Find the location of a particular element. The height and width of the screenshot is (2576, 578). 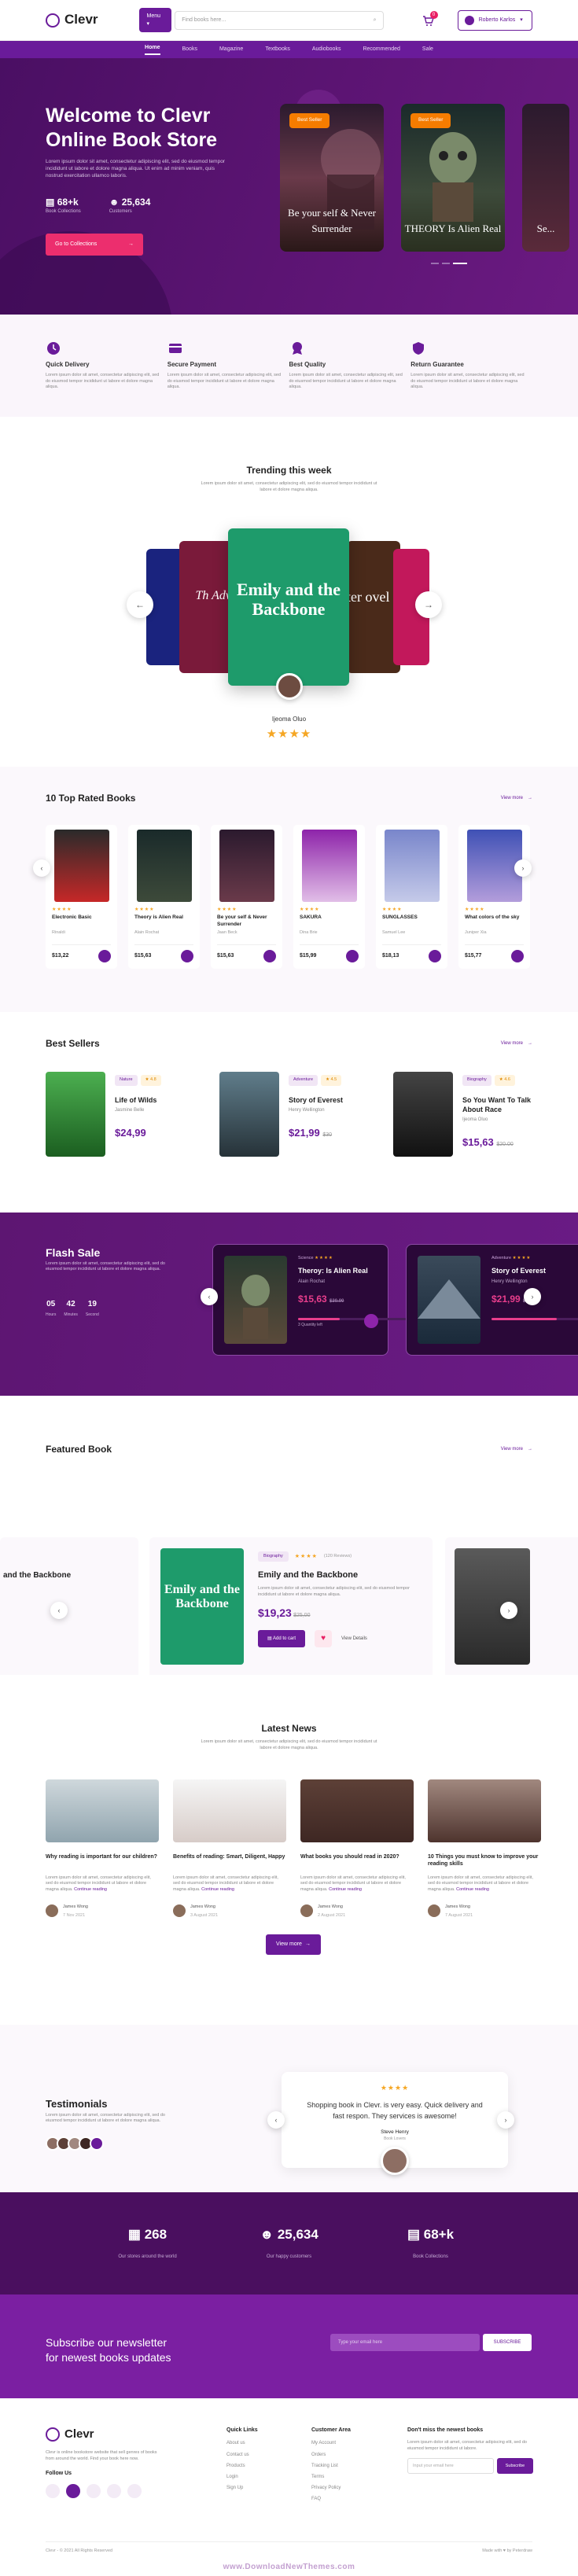

add-to-cart-button: ▤ Add to cart is located at coordinates (282, 1639).